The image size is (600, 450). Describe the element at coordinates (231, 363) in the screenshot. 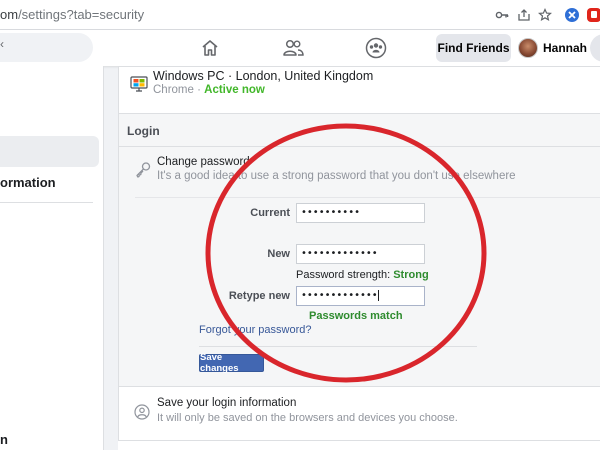

I see `save-changes-button: Save changes` at that location.